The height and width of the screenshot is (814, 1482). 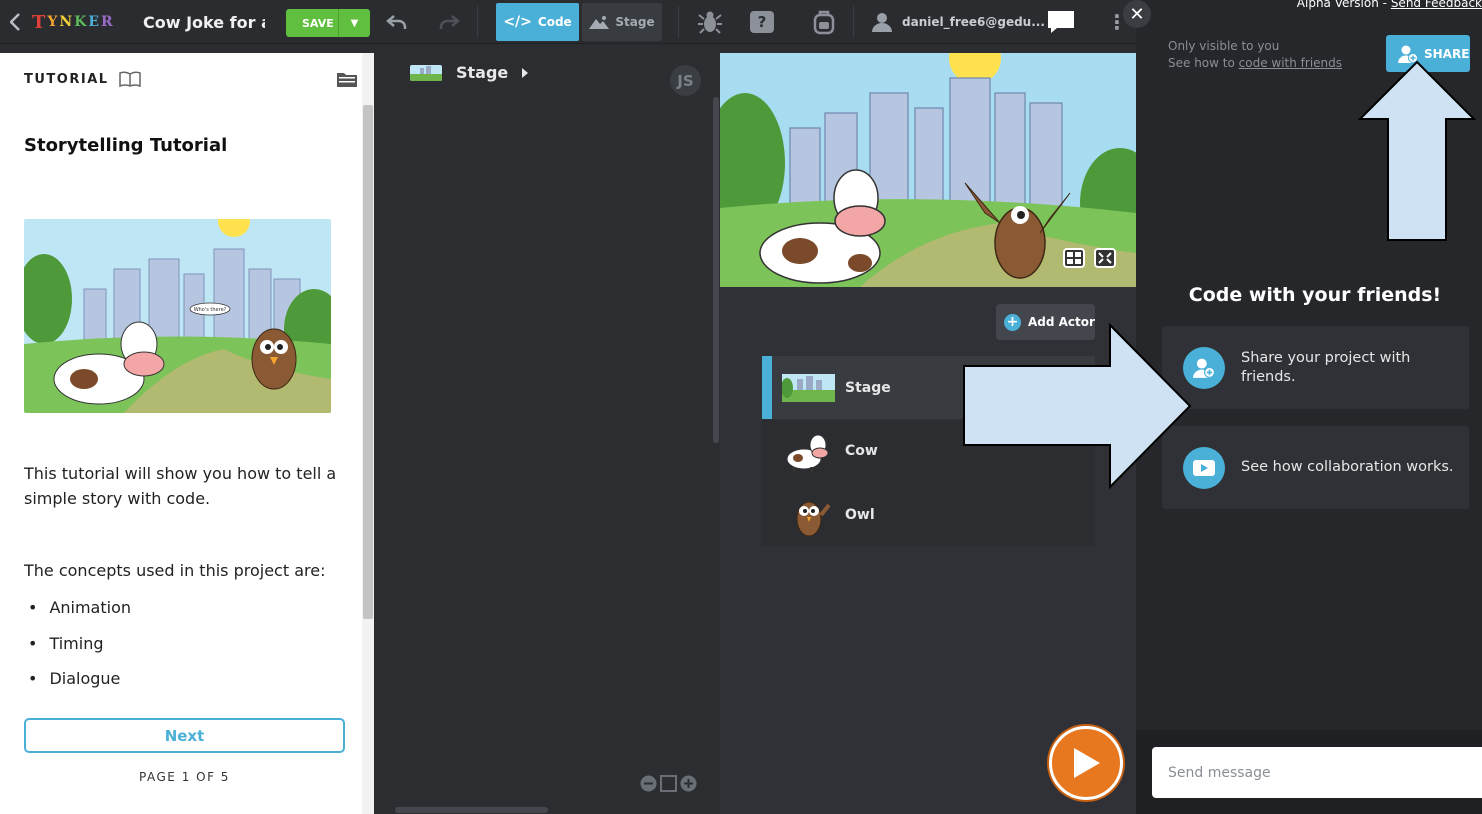 I want to click on tutorial-illustration: Who's there?, so click(x=177, y=316).